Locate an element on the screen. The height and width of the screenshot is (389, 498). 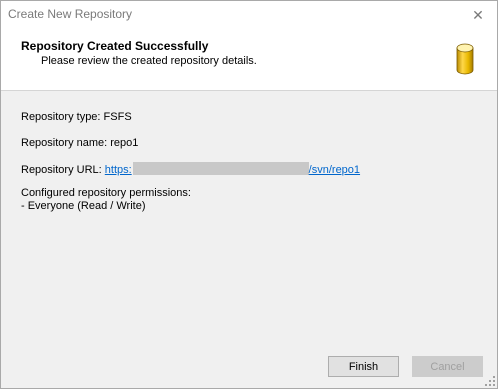
redacted-host is located at coordinates (220, 168).